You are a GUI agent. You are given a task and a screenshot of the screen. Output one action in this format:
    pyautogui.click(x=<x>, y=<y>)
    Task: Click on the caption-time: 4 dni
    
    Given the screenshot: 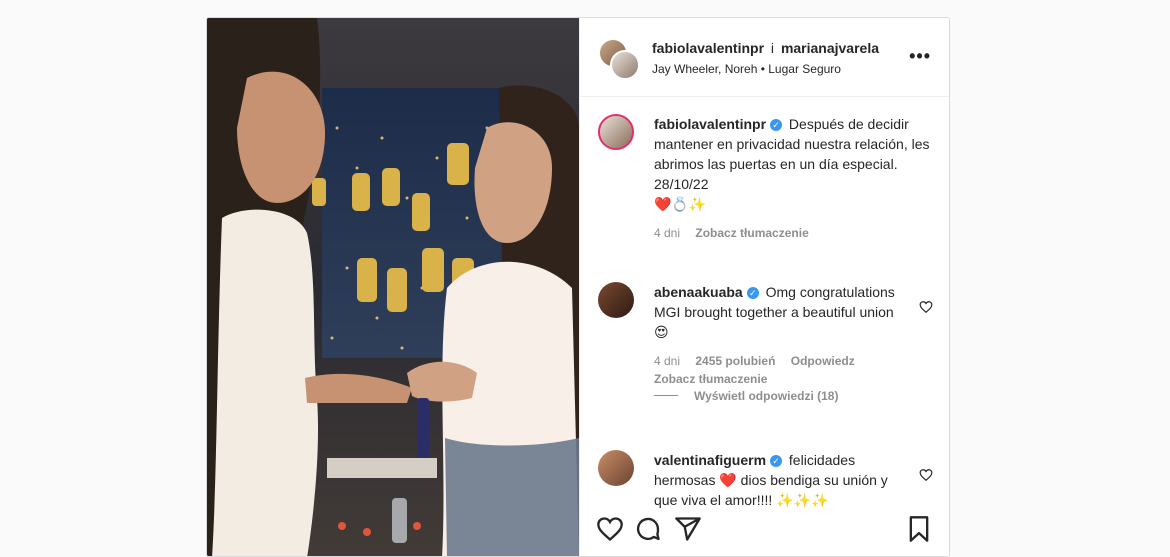 What is the action you would take?
    pyautogui.click(x=667, y=233)
    